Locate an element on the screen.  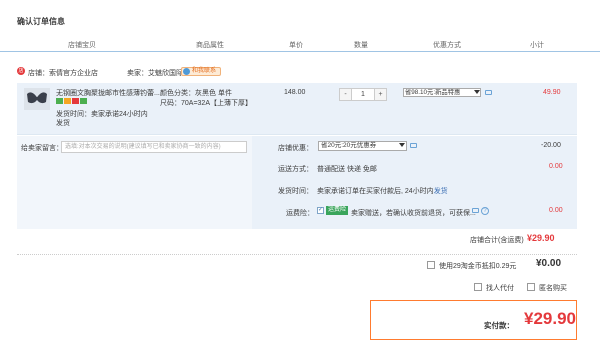
anonymous-checkbox is located at coordinates (531, 287).